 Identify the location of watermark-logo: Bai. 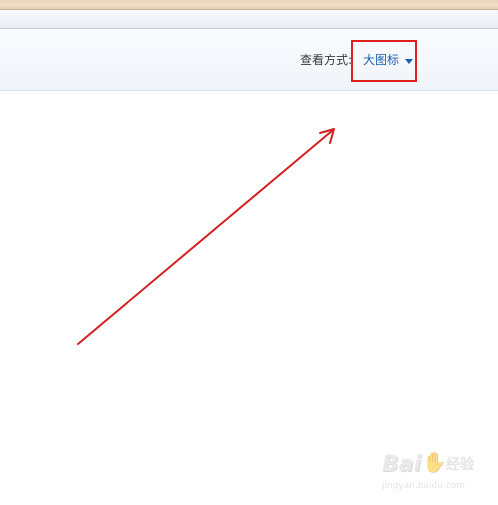
(402, 464).